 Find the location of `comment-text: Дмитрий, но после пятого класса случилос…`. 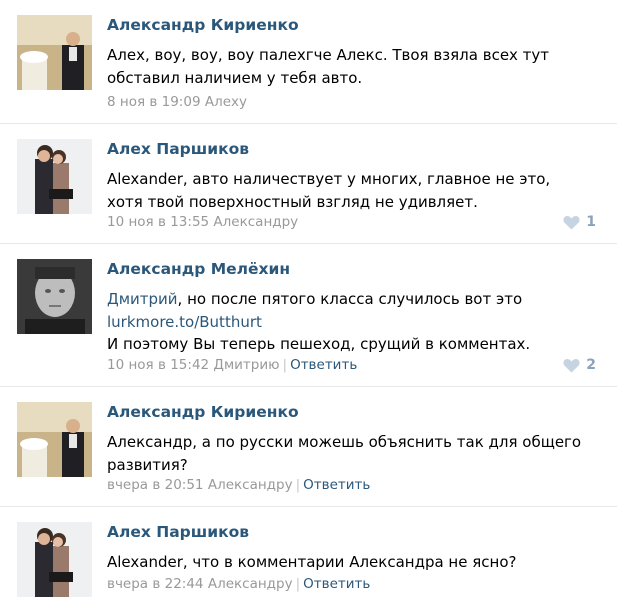

comment-text: Дмитрий, но после пятого класса случилос… is located at coordinates (347, 322).